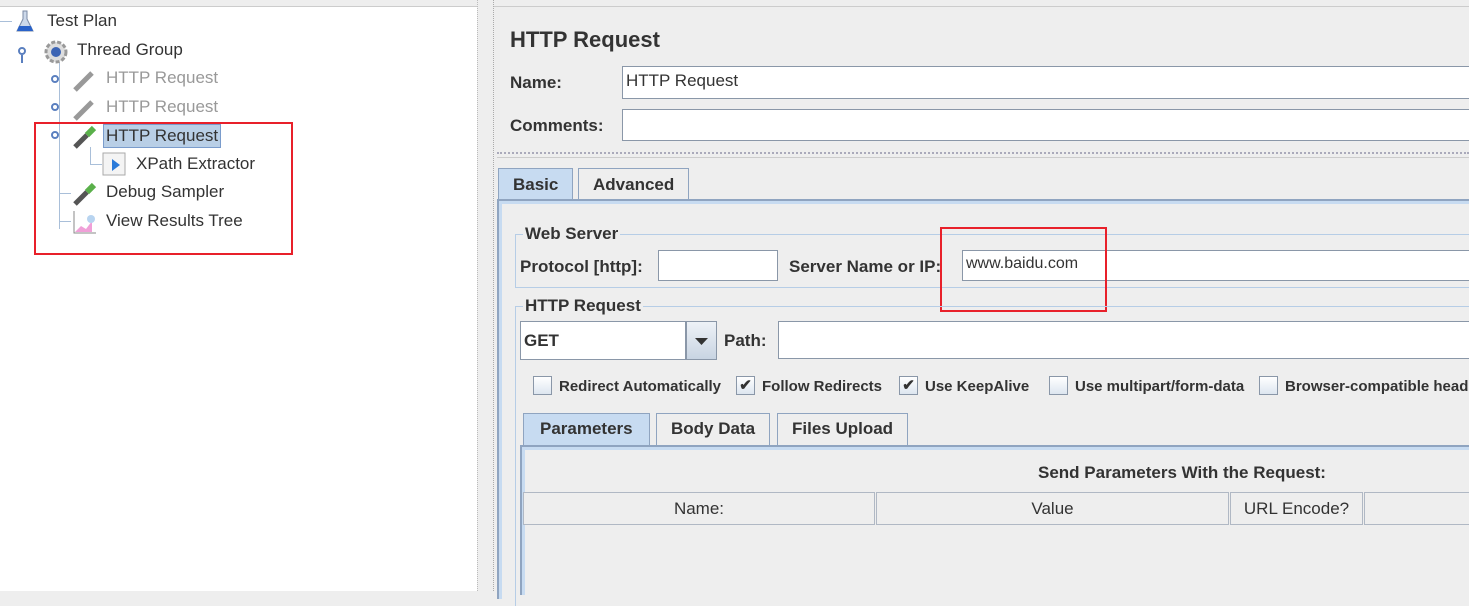 The height and width of the screenshot is (606, 1469). What do you see at coordinates (603, 340) in the screenshot?
I see `method-select: GET` at bounding box center [603, 340].